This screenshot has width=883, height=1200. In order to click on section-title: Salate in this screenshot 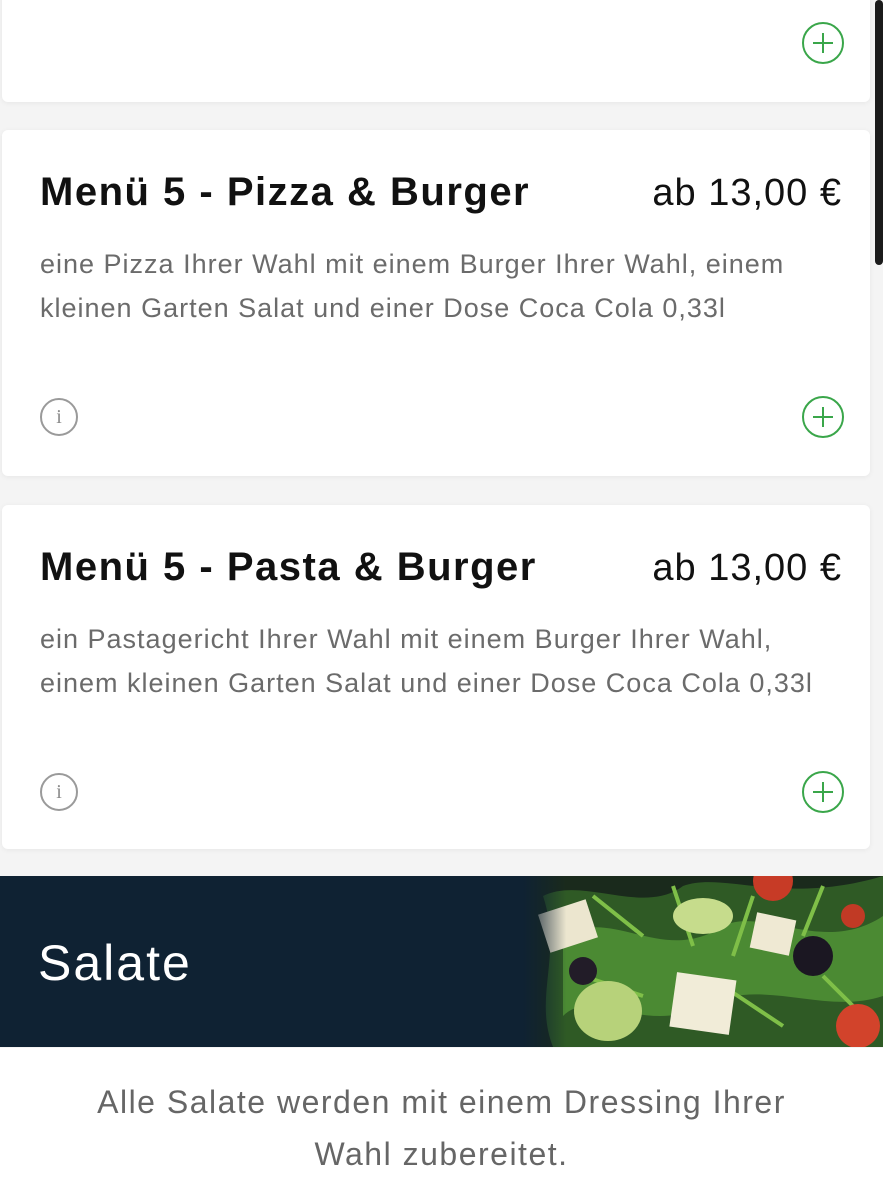, I will do `click(115, 963)`.